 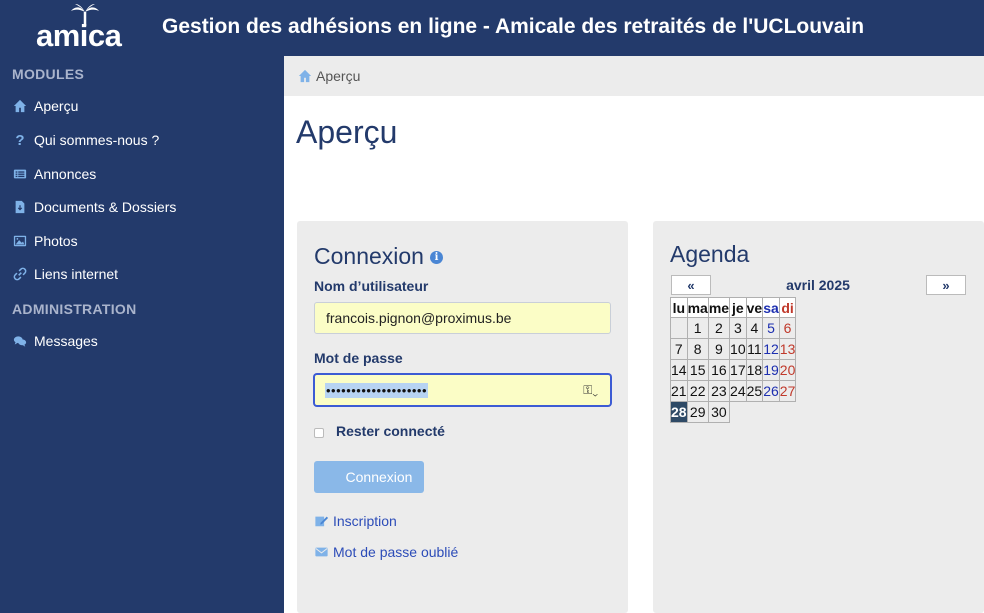 I want to click on calendar-day: 21, so click(x=679, y=391).